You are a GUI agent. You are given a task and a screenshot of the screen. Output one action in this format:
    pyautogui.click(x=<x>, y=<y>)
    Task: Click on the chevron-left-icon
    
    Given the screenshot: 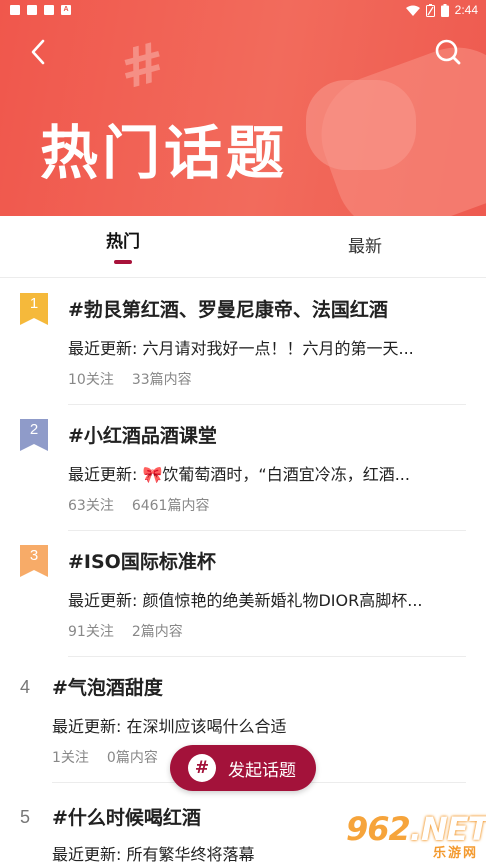 What is the action you would take?
    pyautogui.click(x=38, y=52)
    